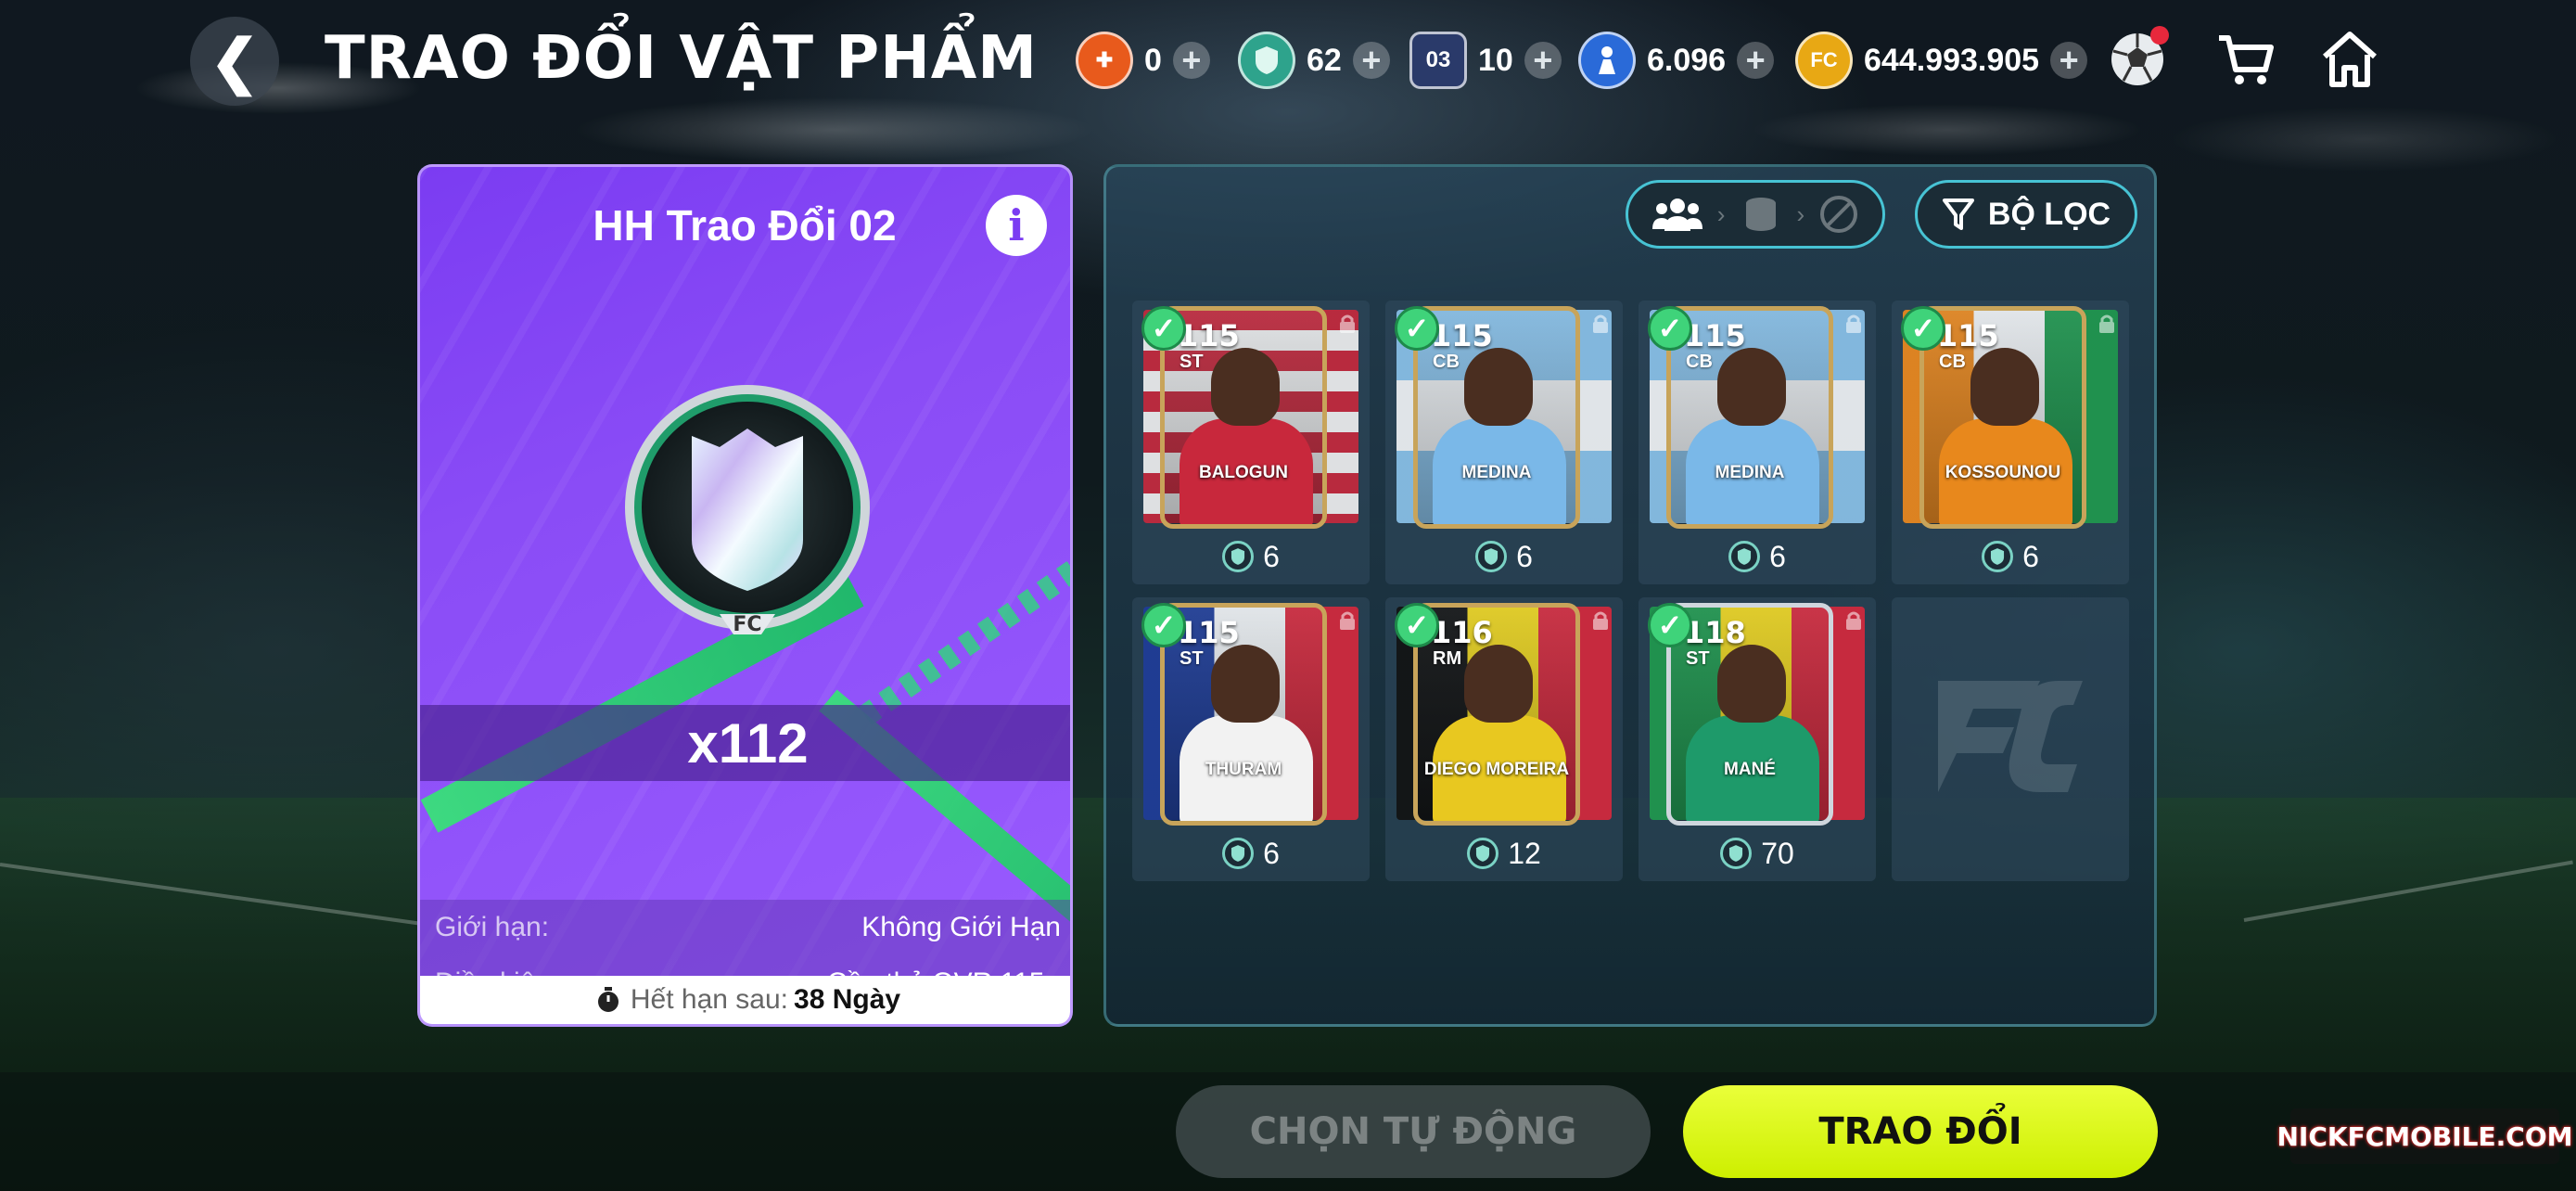  I want to click on player-card-slot: 118 ST MANÉ ✓ 70, so click(1758, 739).